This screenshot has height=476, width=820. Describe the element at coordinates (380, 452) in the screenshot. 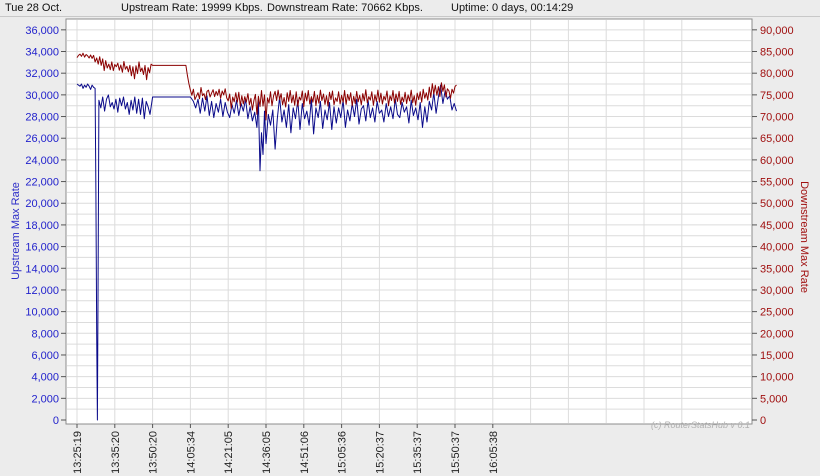

I see `x-tick-label: 15:20:37` at that location.